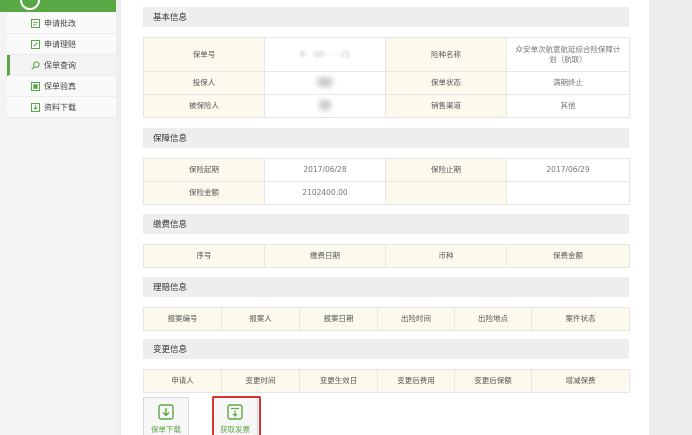 Image resolution: width=692 pixels, height=435 pixels. Describe the element at coordinates (670, 217) in the screenshot. I see `page-background-right` at that location.